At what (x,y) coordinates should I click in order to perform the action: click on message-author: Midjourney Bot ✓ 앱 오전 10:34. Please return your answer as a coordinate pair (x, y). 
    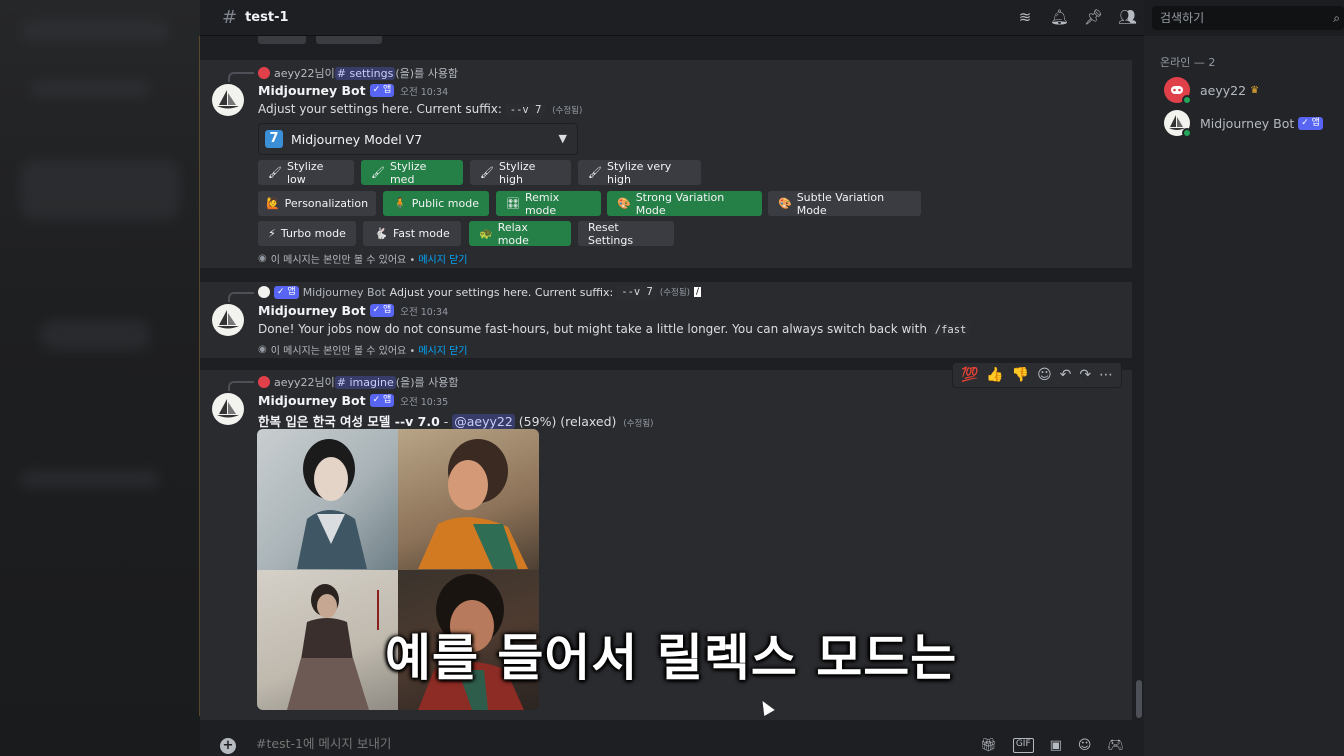
    Looking at the image, I should click on (353, 310).